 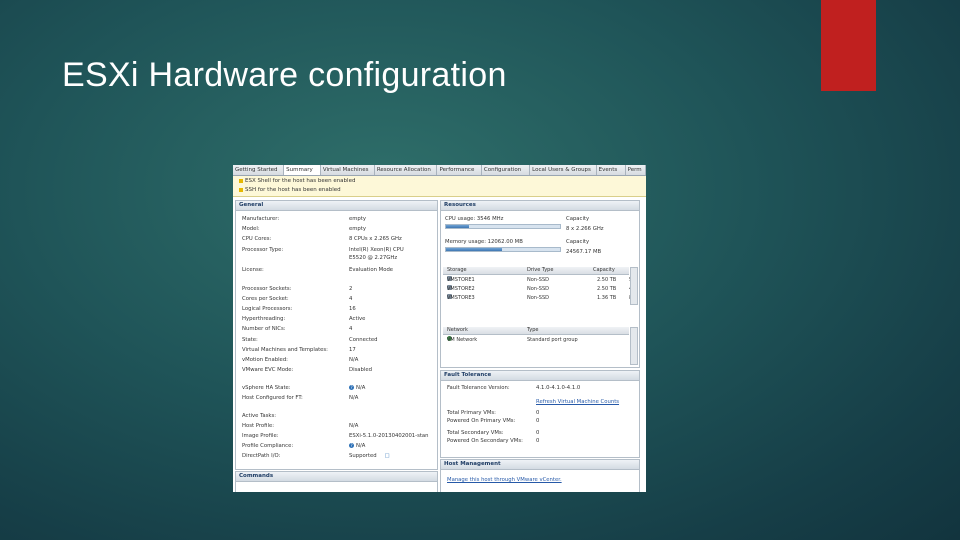 I want to click on tab-configuration: Configuration, so click(x=506, y=170).